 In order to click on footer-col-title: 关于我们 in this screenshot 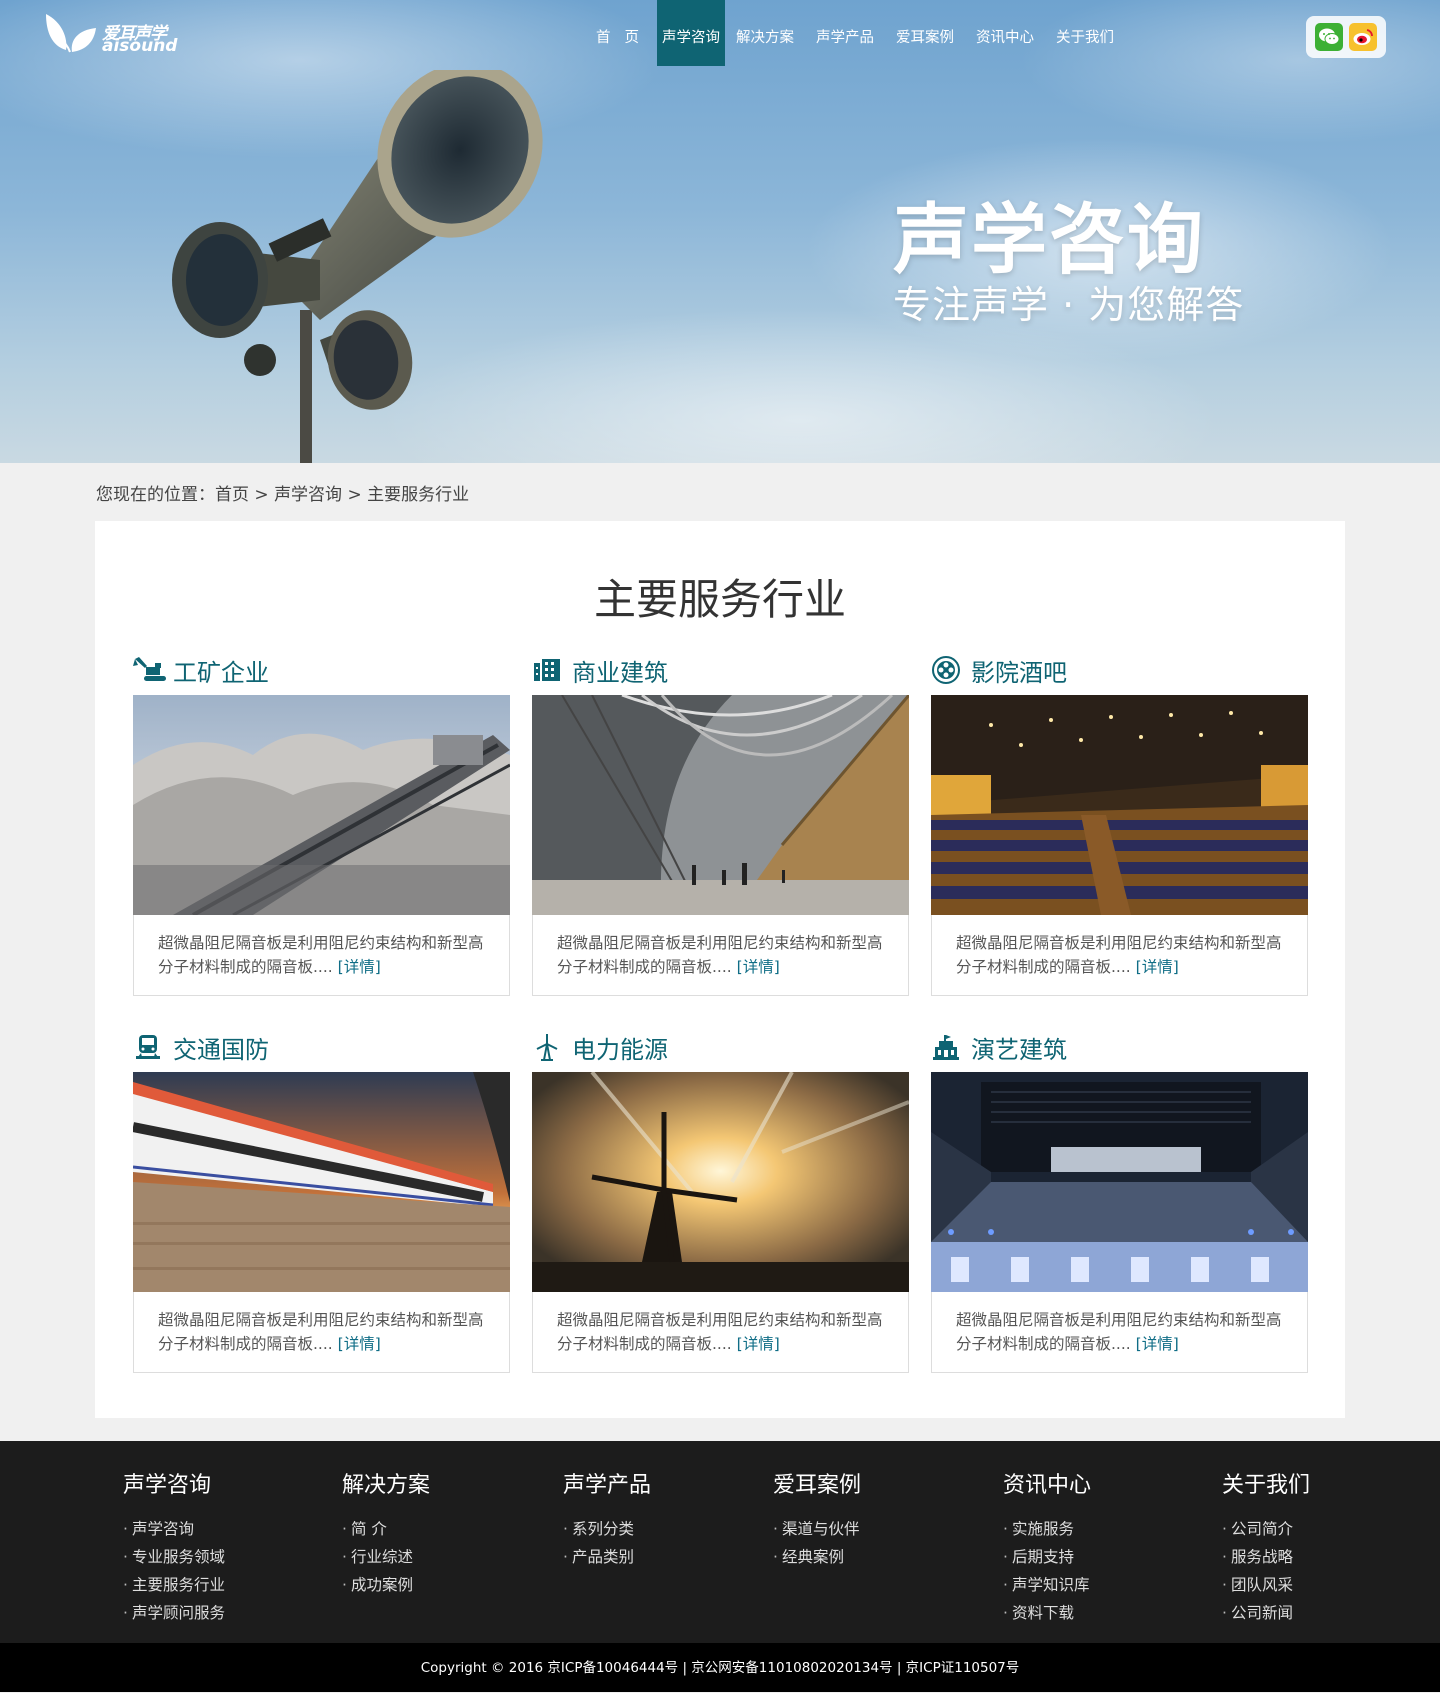, I will do `click(1266, 1483)`.